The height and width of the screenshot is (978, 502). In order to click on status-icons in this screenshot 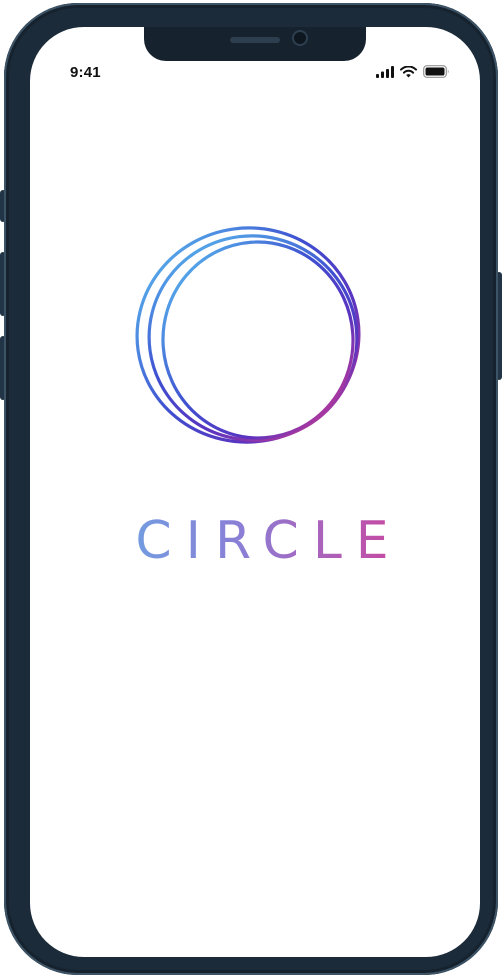, I will do `click(413, 71)`.